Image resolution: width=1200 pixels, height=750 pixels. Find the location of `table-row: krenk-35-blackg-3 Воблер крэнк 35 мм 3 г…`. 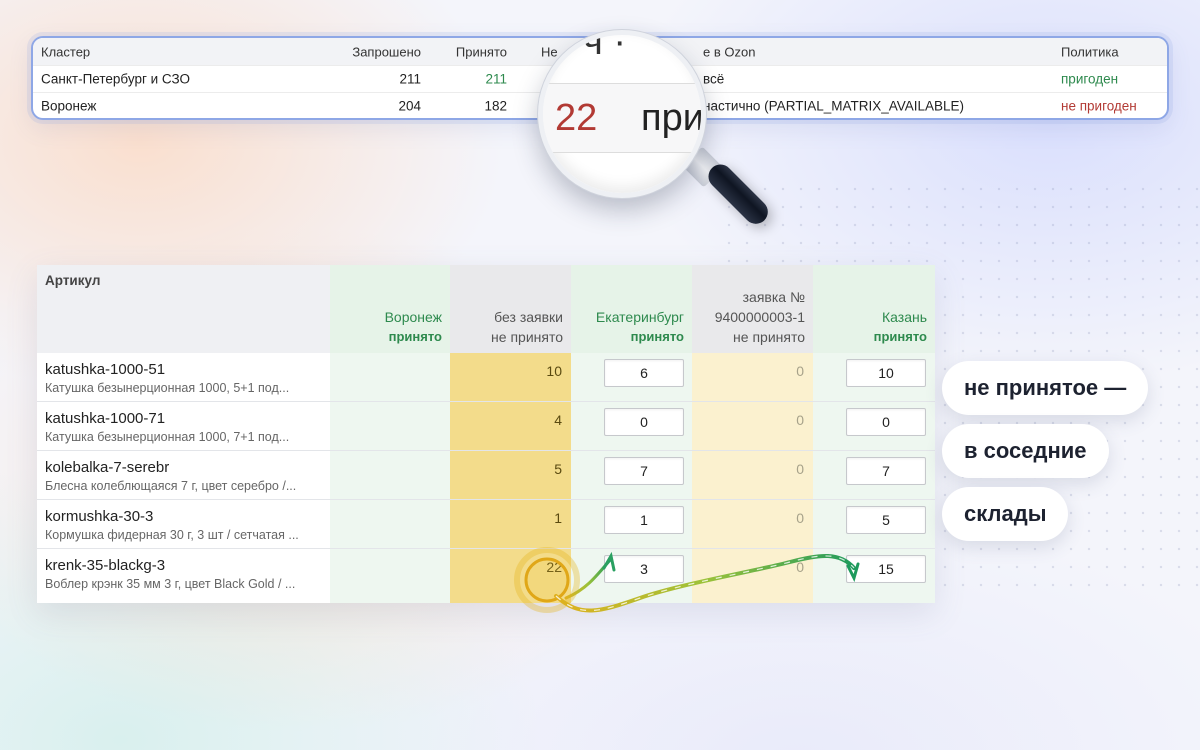

table-row: krenk-35-blackg-3 Воблер крэнк 35 мм 3 г… is located at coordinates (486, 576).